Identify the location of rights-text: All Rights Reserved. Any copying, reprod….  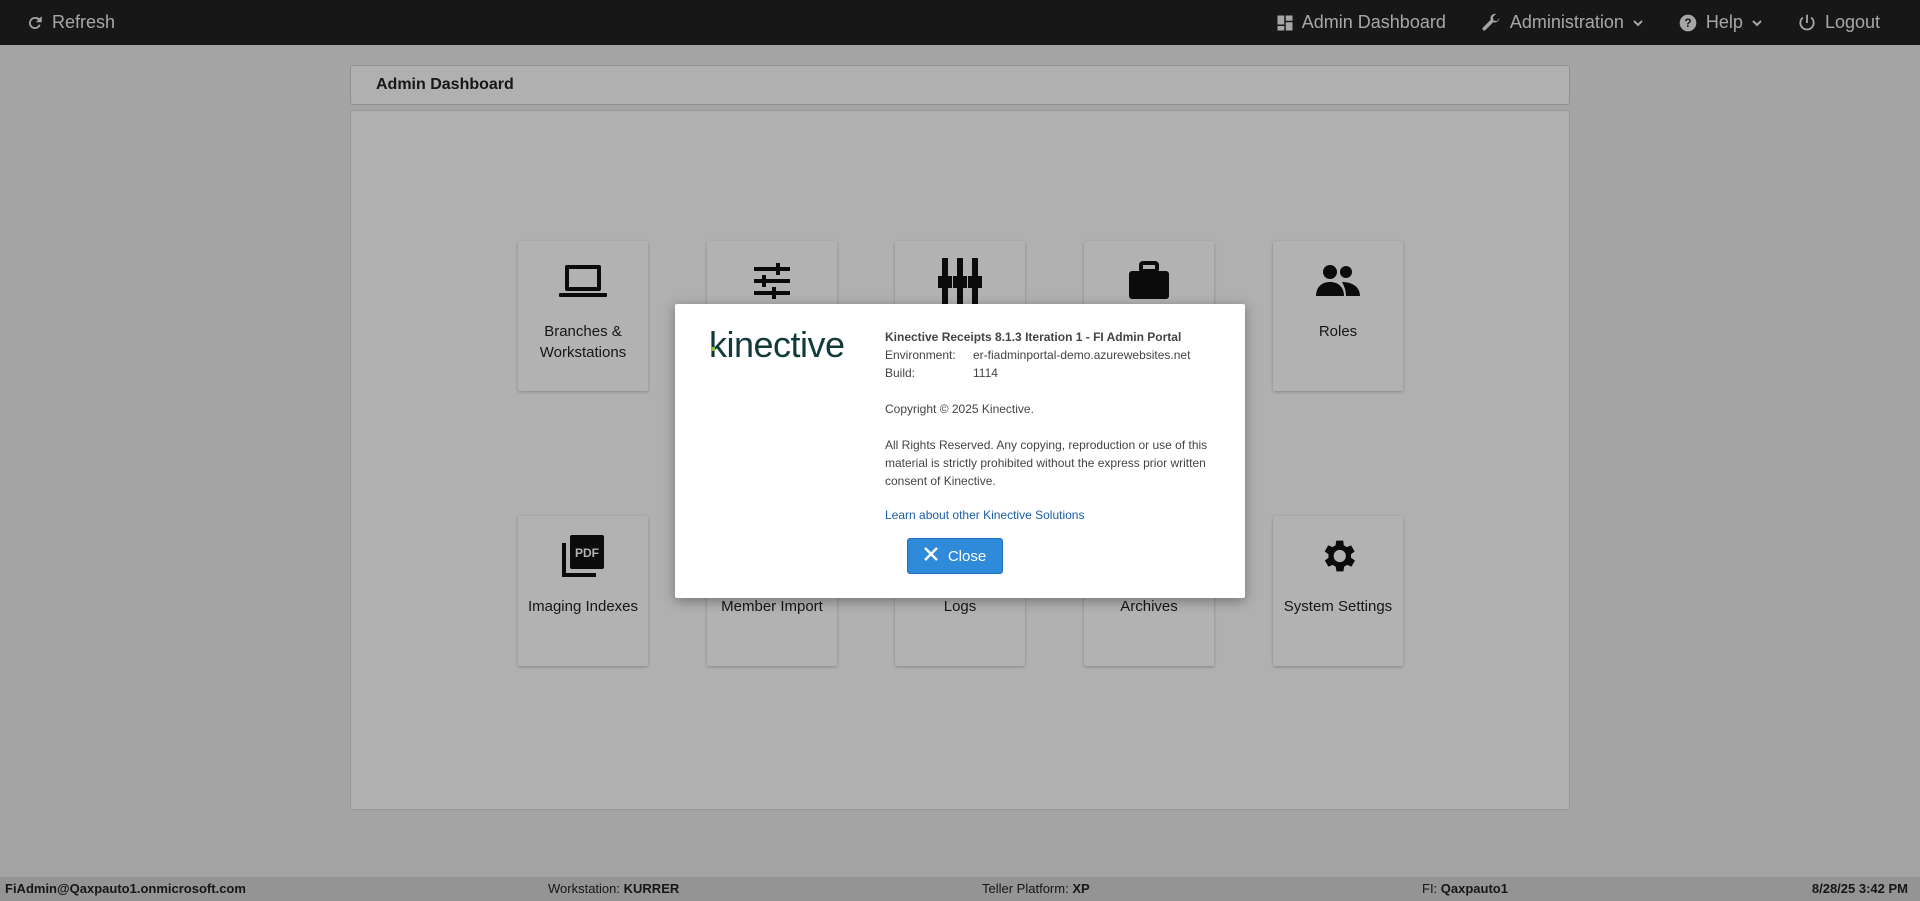
(1046, 463).